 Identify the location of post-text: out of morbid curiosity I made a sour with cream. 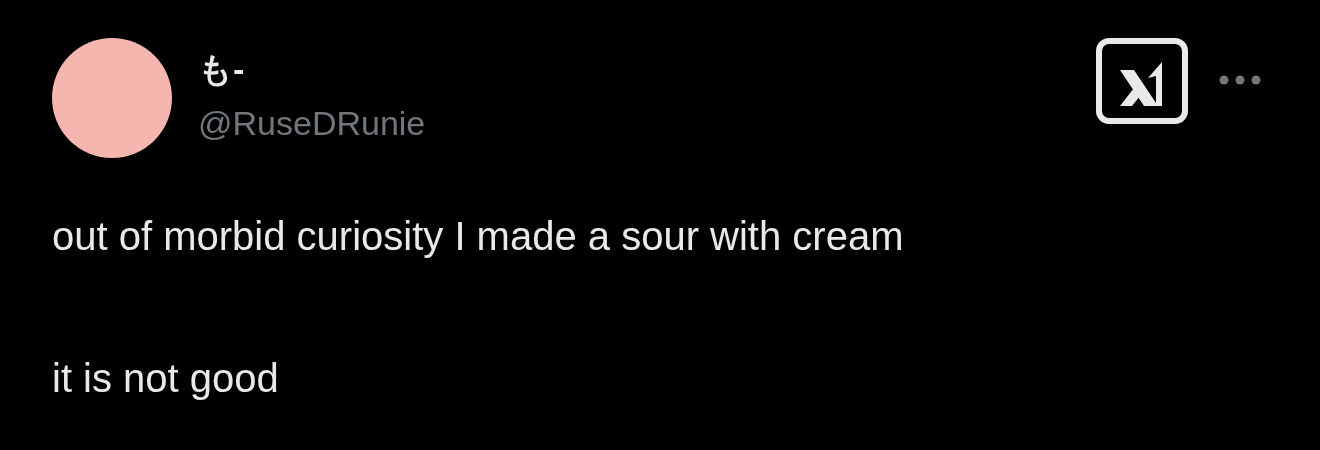
(478, 236).